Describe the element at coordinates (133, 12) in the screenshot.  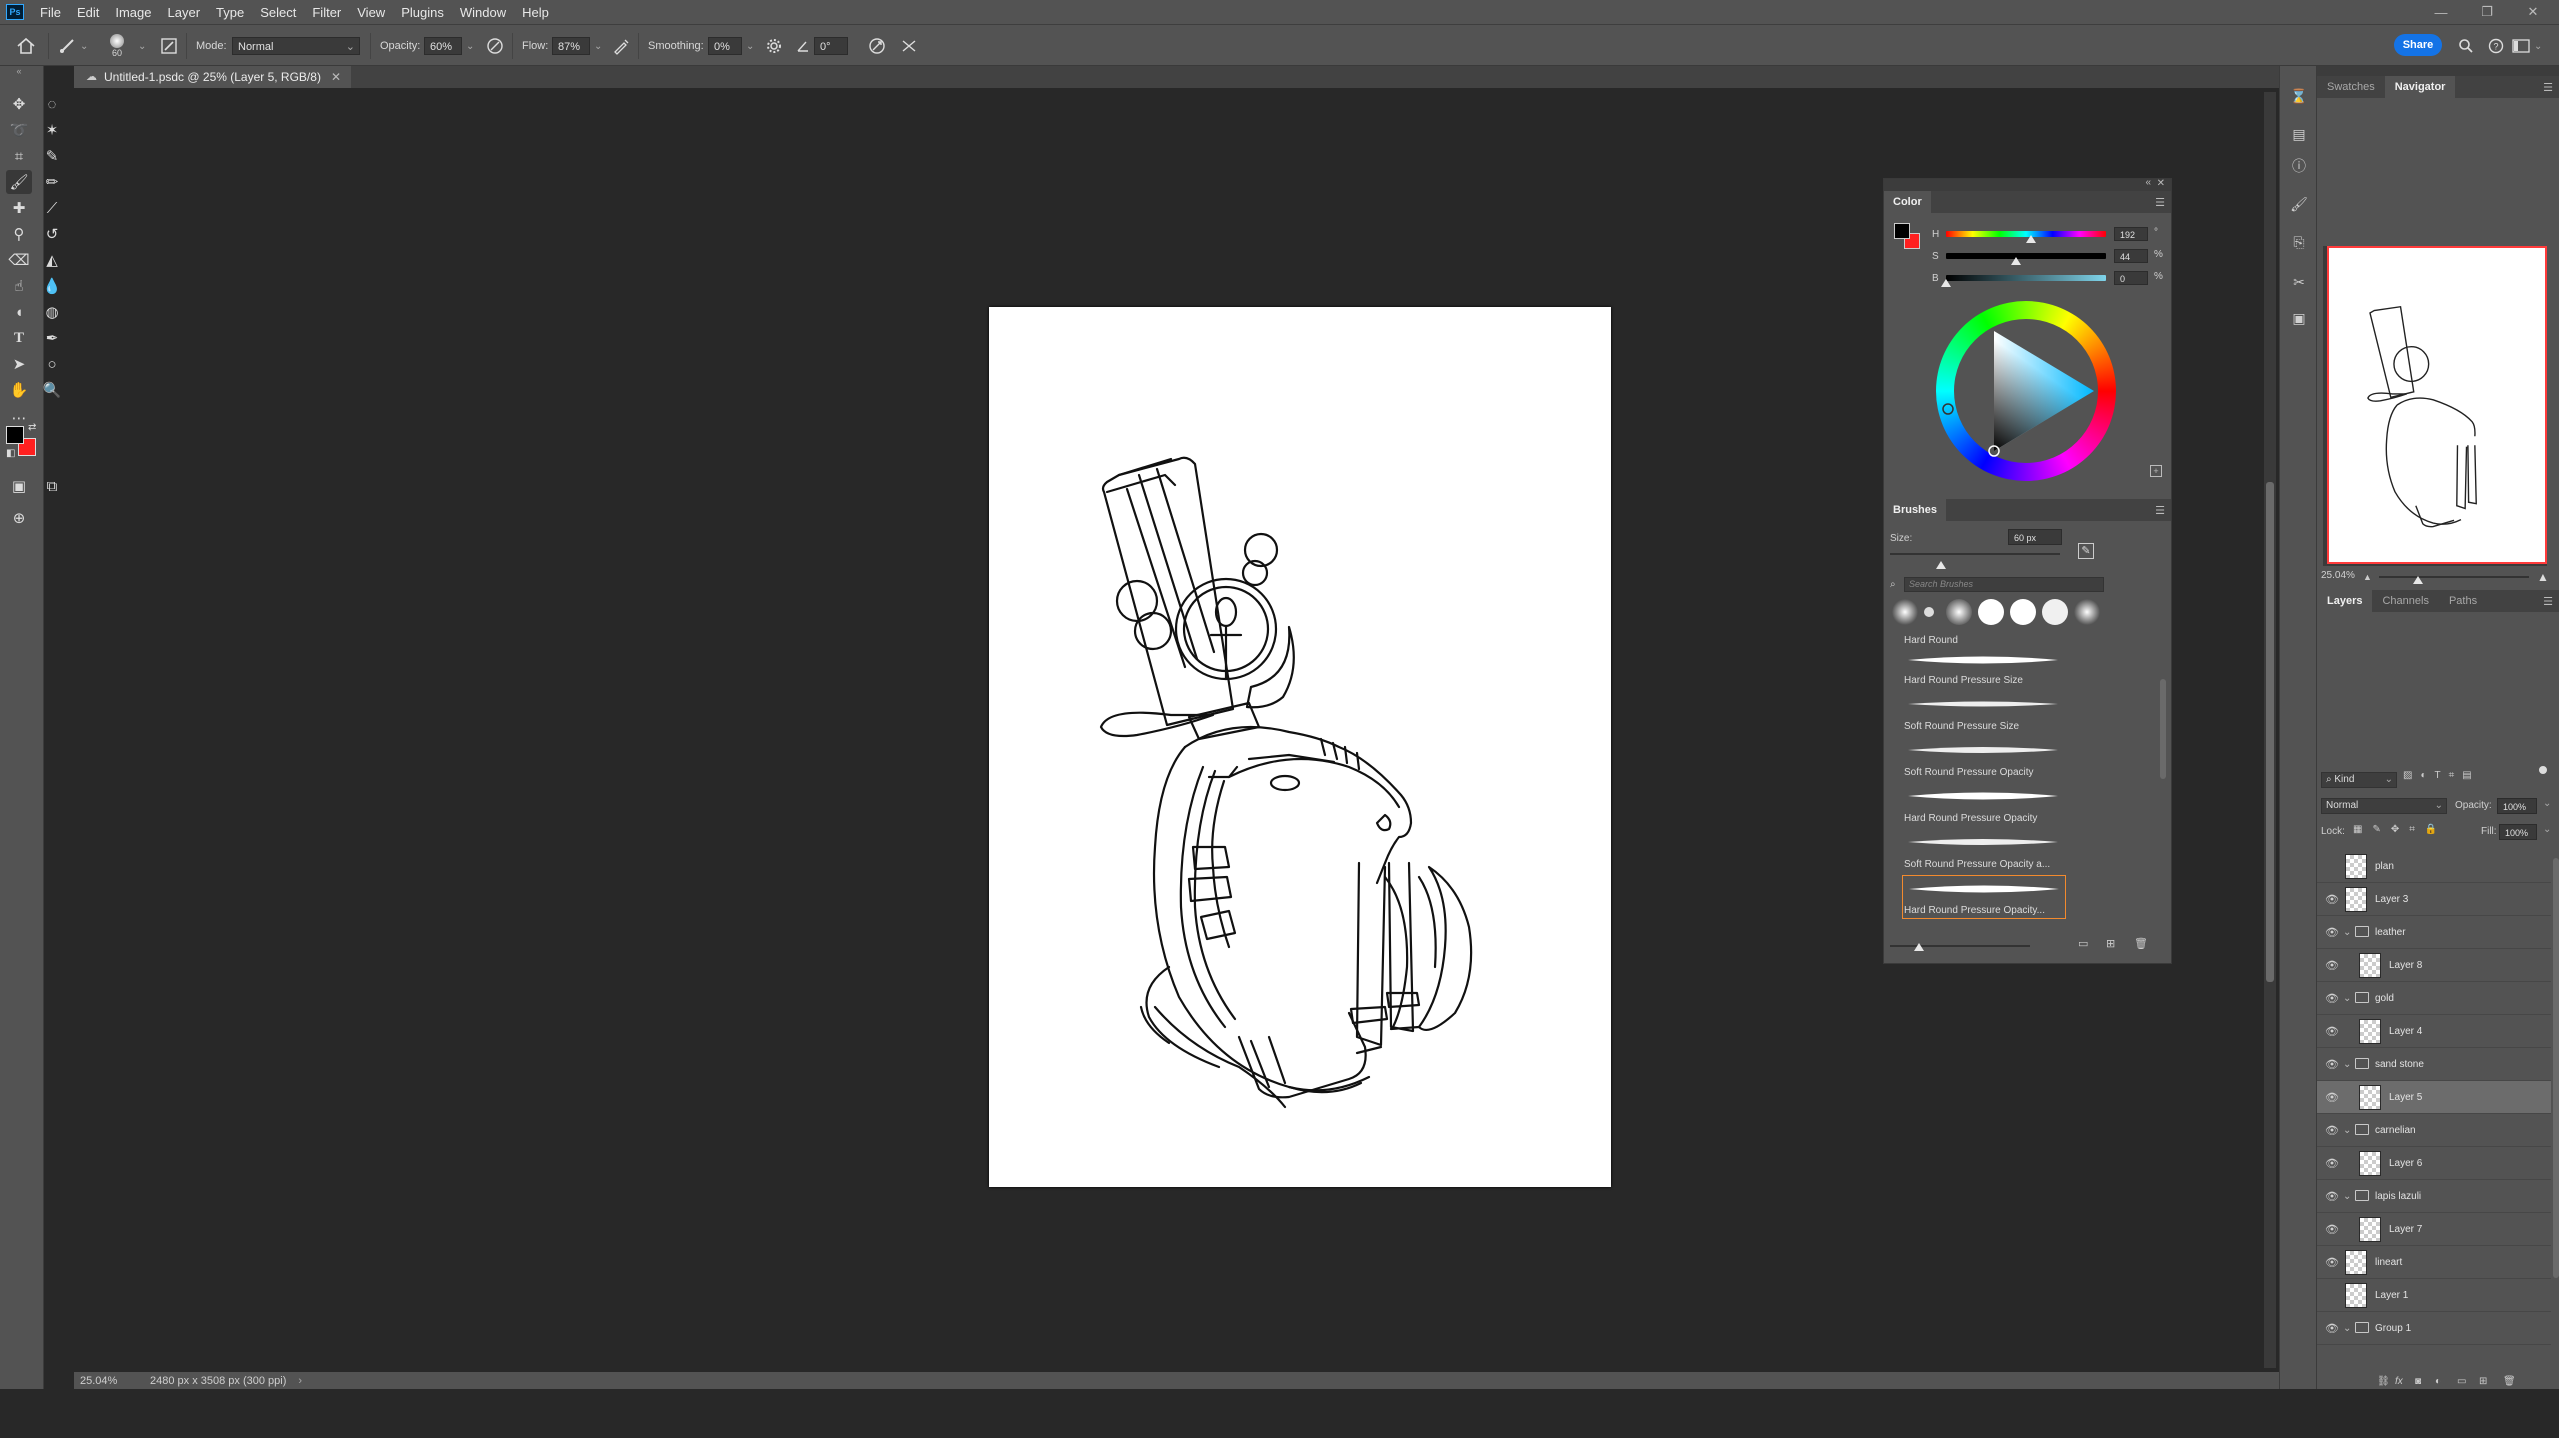
I see `menu-image: Image` at that location.